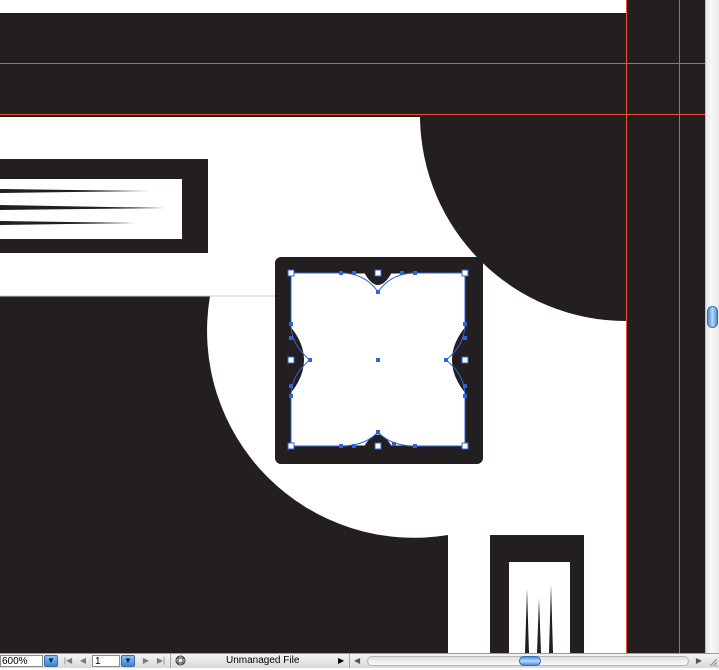  I want to click on status-menu-button: ▶, so click(342, 661).